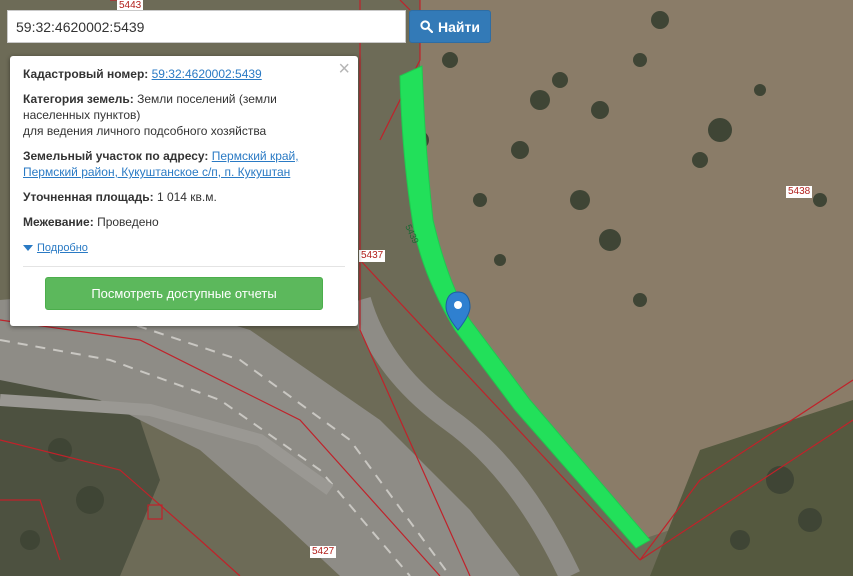  What do you see at coordinates (88, 197) in the screenshot?
I see `area-label: Уточненная площадь:` at bounding box center [88, 197].